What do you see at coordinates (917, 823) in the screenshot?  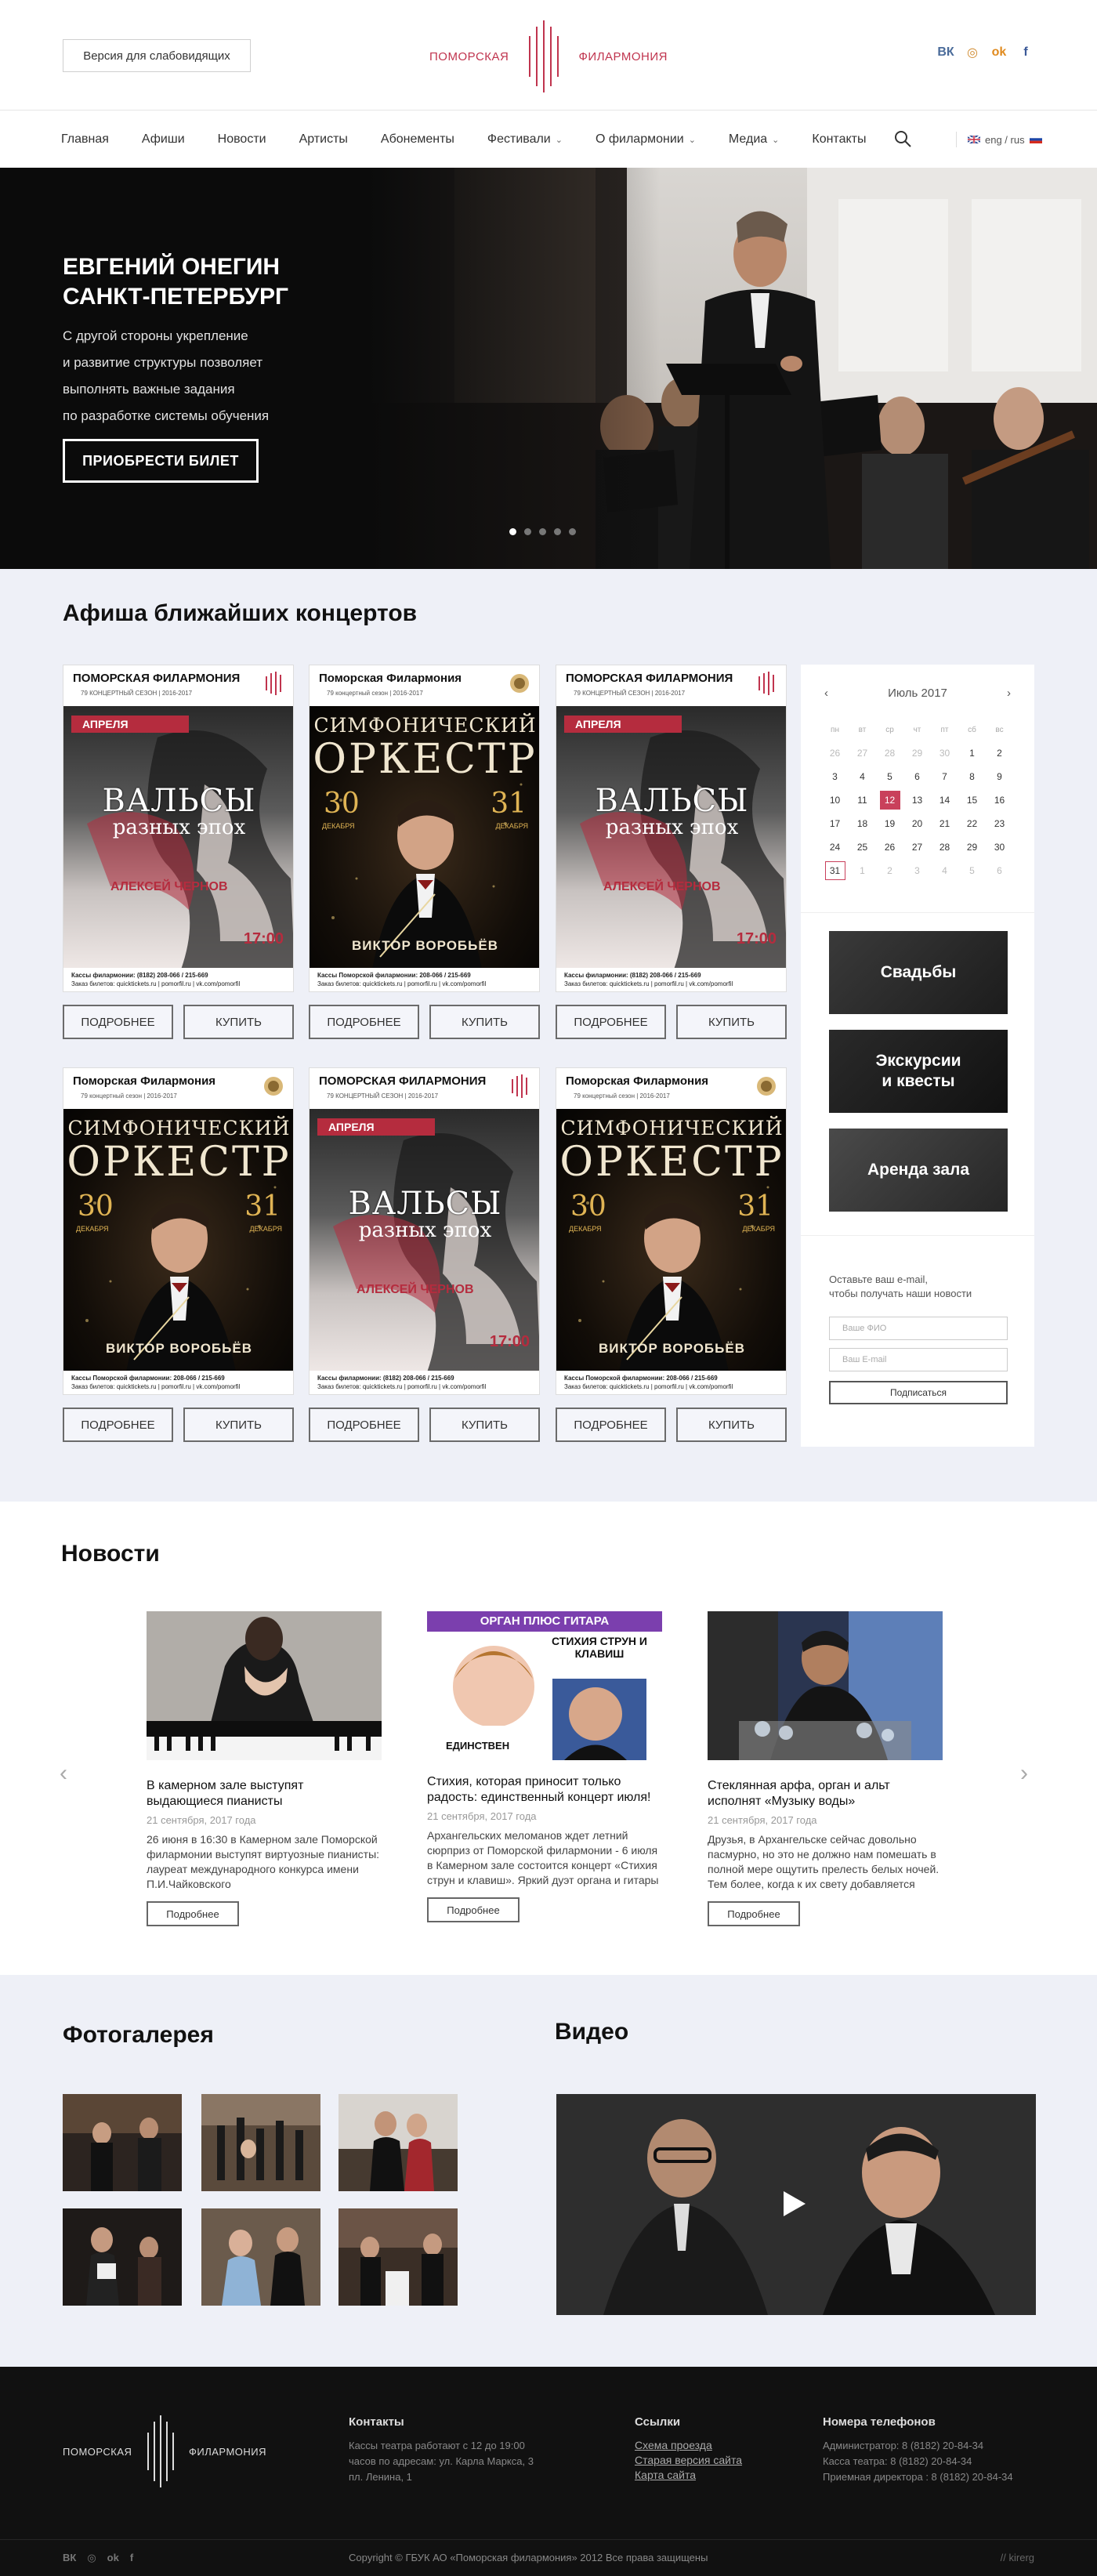 I see `calendar-day: 20` at bounding box center [917, 823].